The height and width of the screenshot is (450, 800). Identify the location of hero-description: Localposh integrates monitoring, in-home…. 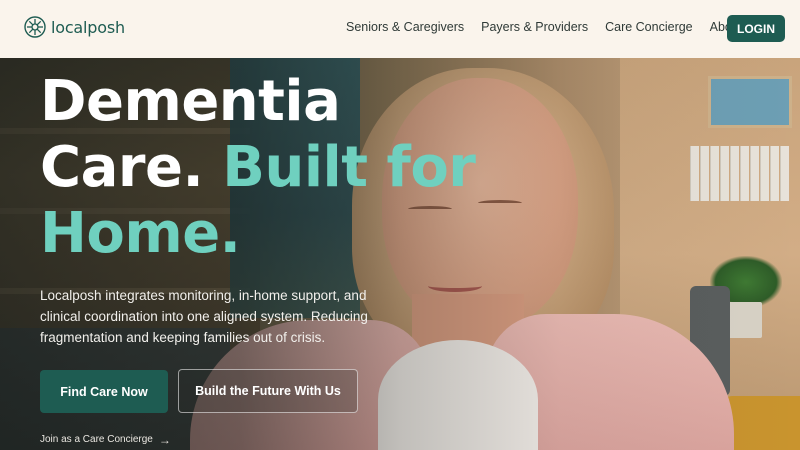
(204, 316).